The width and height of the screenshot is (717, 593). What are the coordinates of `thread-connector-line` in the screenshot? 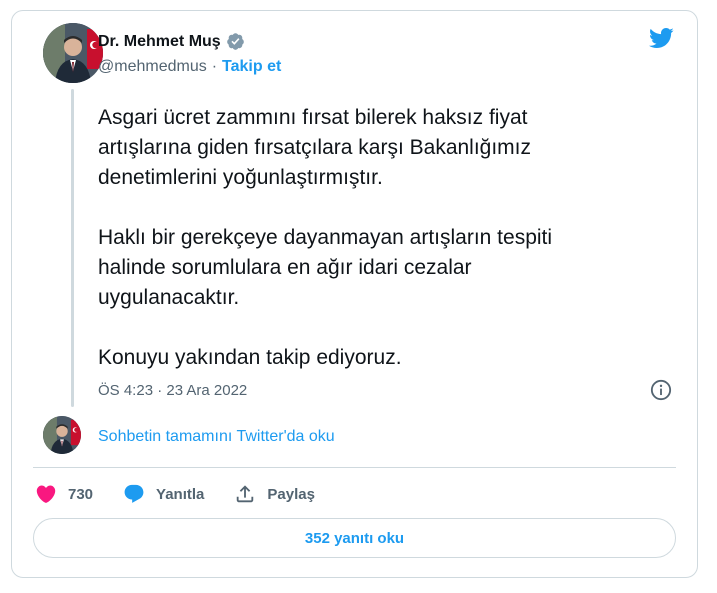 It's located at (72, 248).